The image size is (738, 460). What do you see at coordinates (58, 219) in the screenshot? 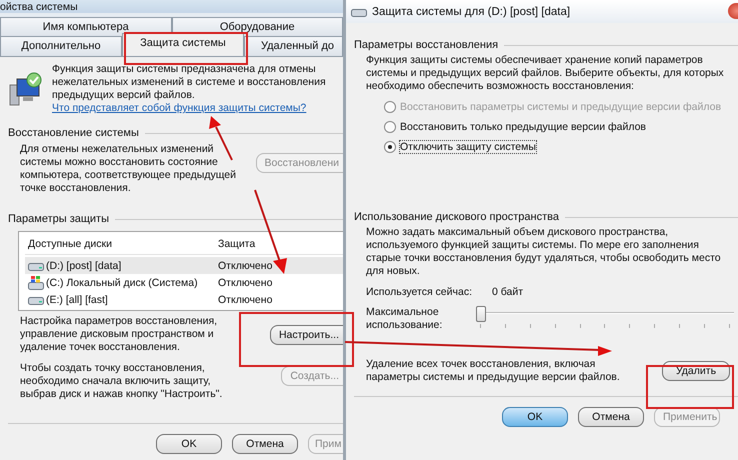
I see `section-heading: Параметры защиты` at bounding box center [58, 219].